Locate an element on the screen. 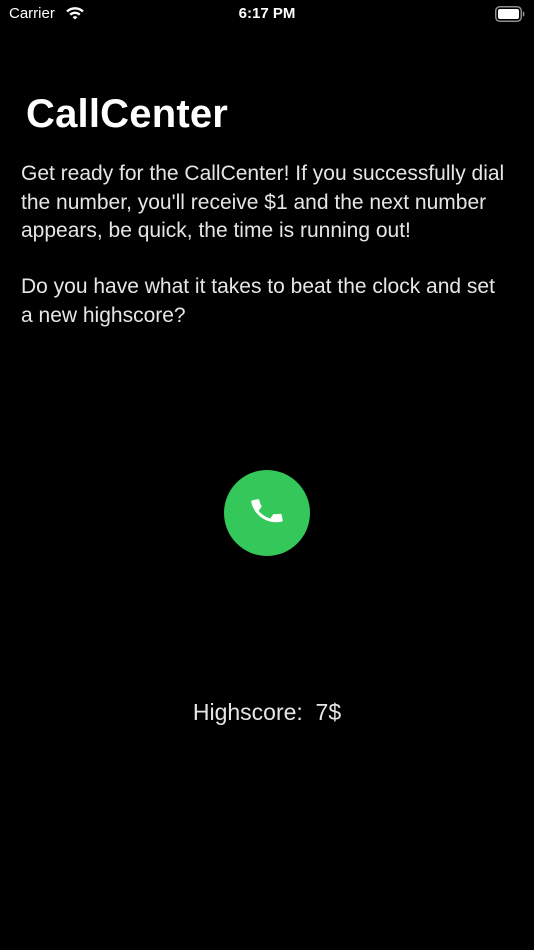  highscore-label: Highscore: 7$ is located at coordinates (267, 712).